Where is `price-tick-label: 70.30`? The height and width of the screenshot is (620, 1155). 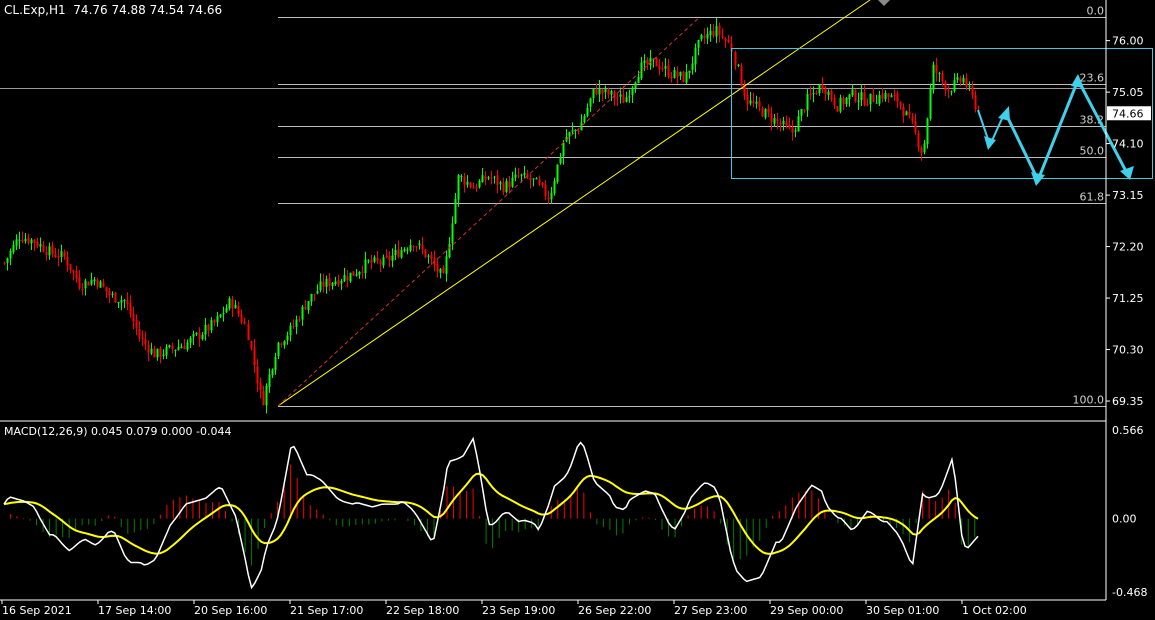 price-tick-label: 70.30 is located at coordinates (1128, 350).